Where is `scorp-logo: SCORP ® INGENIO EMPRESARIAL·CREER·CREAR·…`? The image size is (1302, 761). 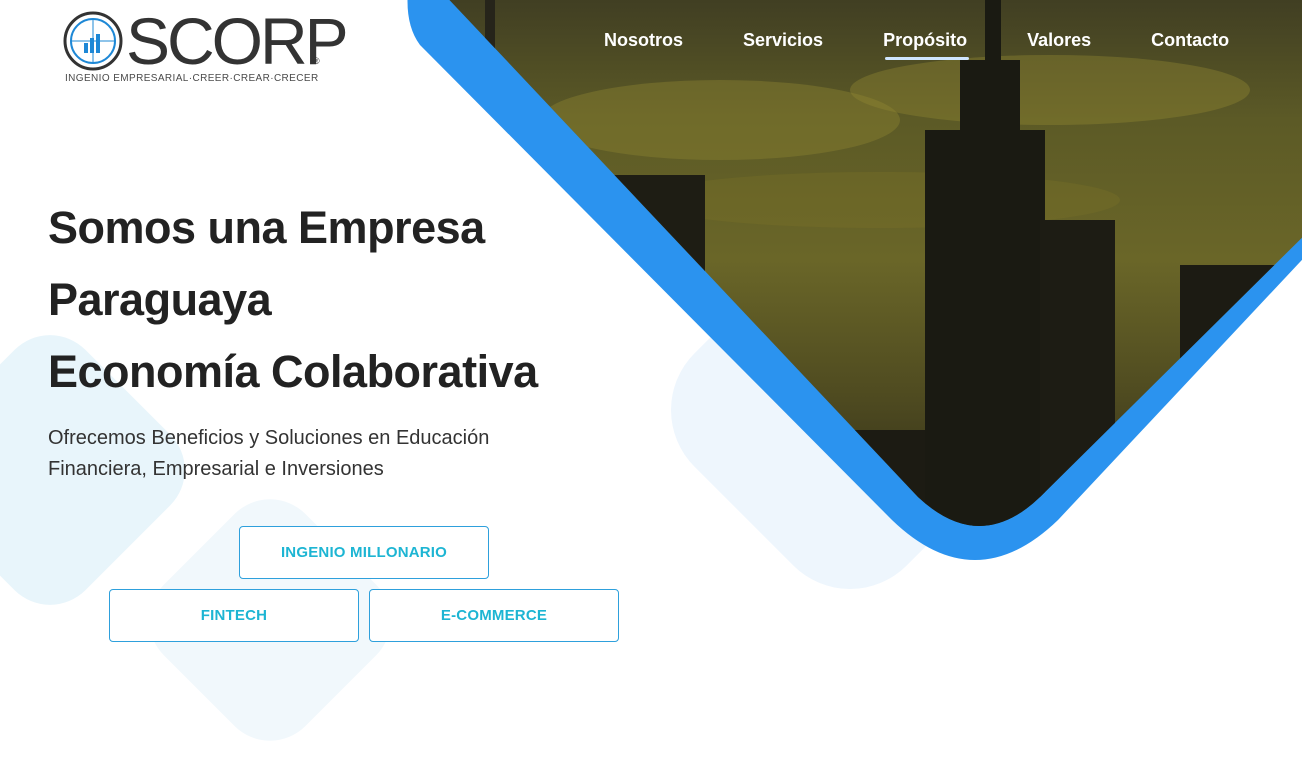
scorp-logo: SCORP ® INGENIO EMPRESARIAL·CREER·CREAR·… is located at coordinates (192, 48).